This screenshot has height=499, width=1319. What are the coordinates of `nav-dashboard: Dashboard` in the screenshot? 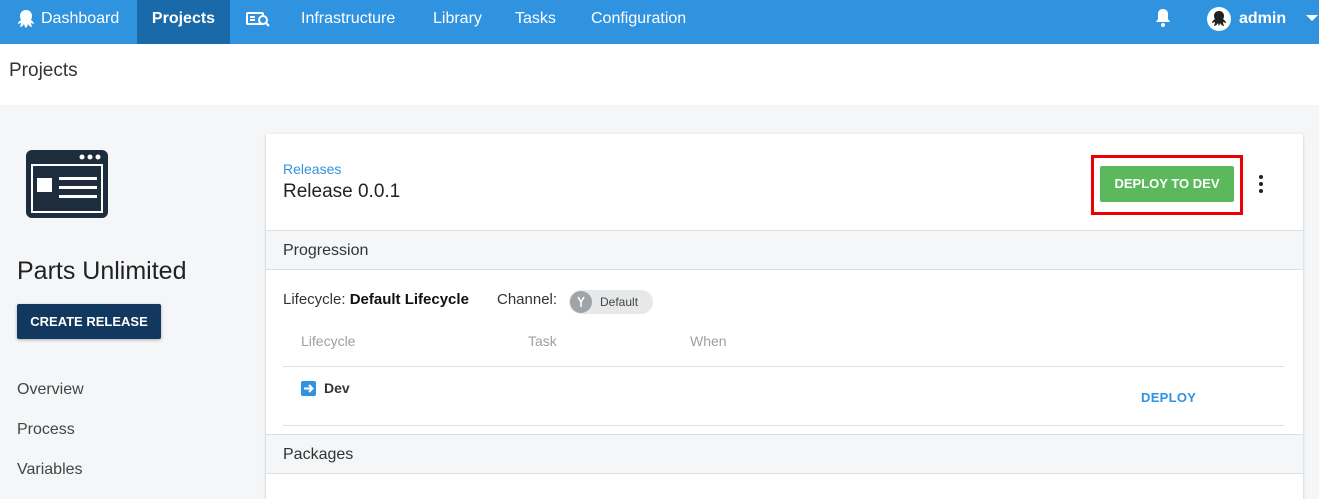 It's located at (67, 22).